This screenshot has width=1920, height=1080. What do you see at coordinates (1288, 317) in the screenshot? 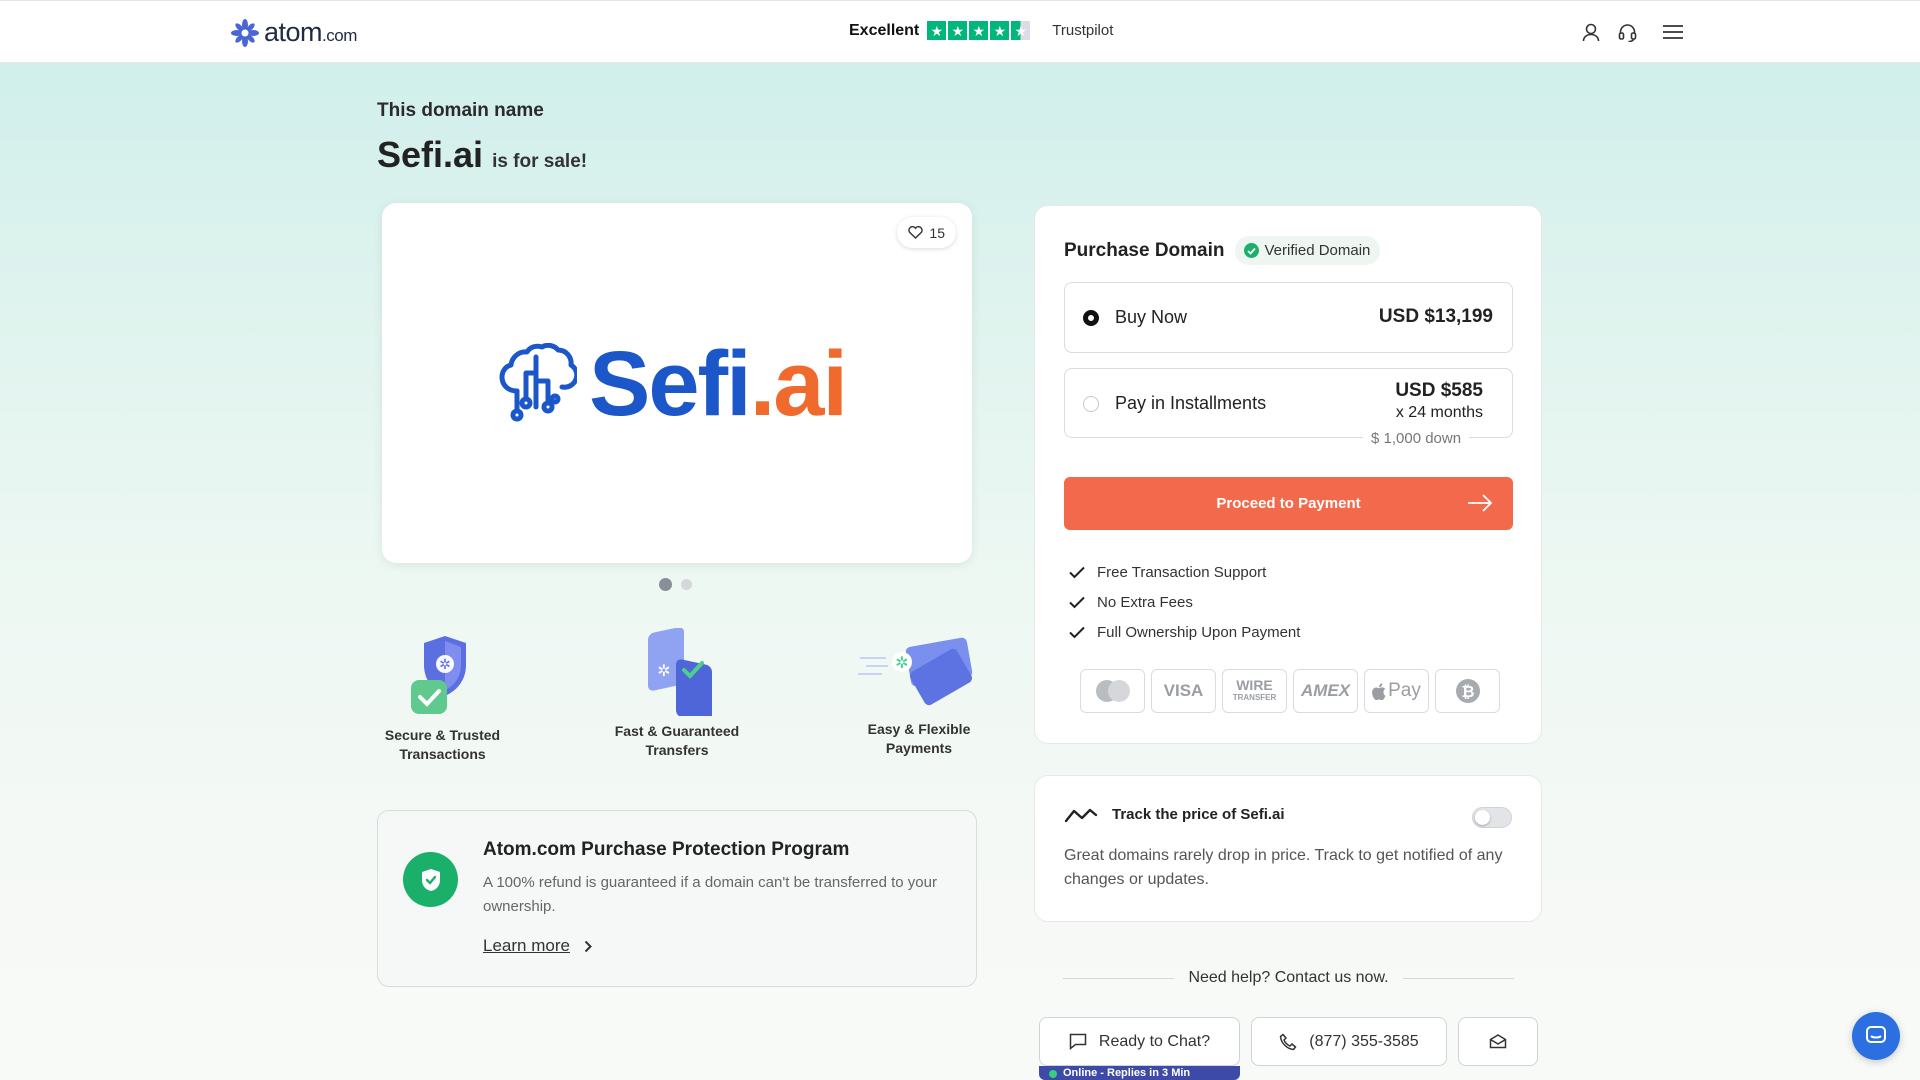
I see `buy-now-option: Buy Now USD $13,199` at bounding box center [1288, 317].